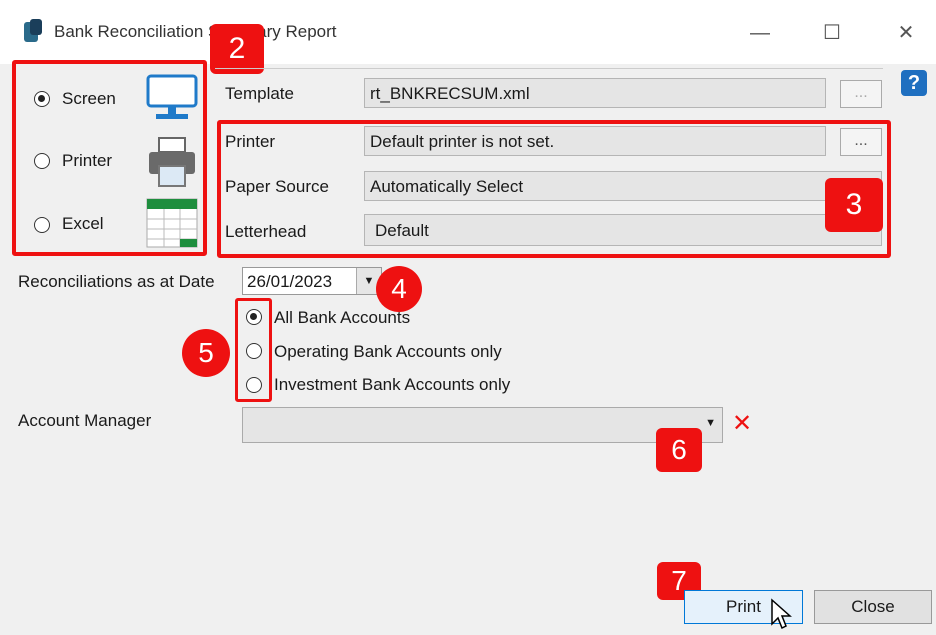 The width and height of the screenshot is (936, 635). Describe the element at coordinates (116, 281) in the screenshot. I see `date-label: Reconciliations as at Date` at that location.